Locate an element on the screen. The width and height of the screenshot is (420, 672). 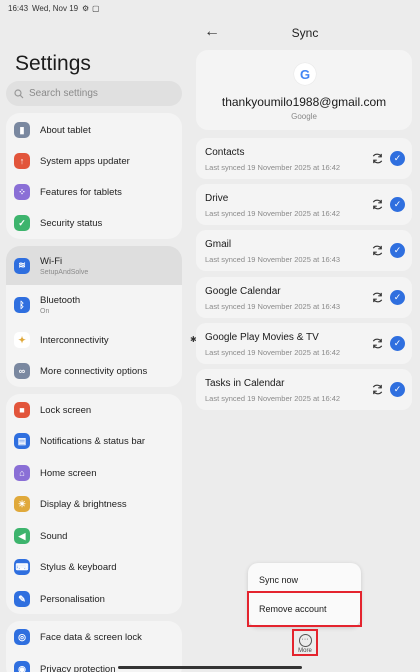
lock-icon: ■ is located at coordinates (22, 410).